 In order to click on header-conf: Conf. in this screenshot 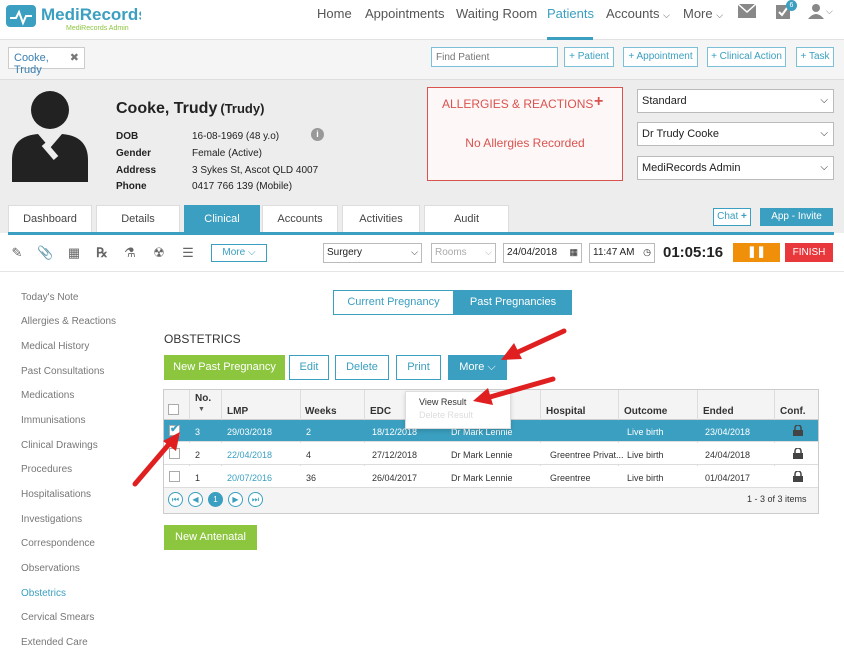, I will do `click(793, 411)`.